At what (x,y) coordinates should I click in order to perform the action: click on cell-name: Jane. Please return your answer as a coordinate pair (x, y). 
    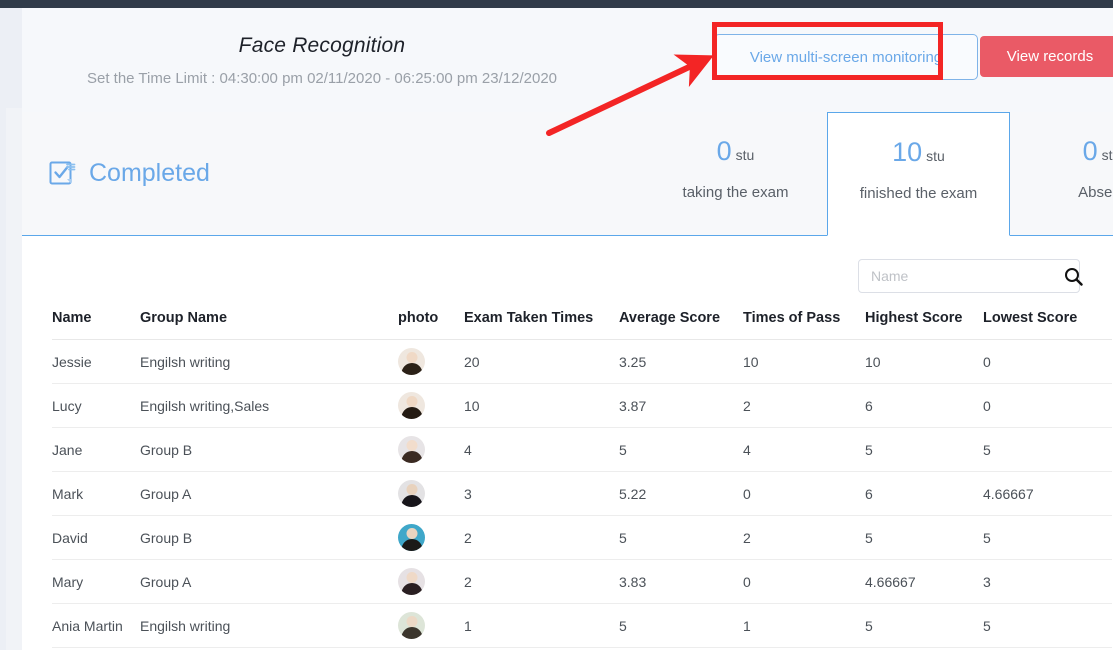
    Looking at the image, I should click on (96, 449).